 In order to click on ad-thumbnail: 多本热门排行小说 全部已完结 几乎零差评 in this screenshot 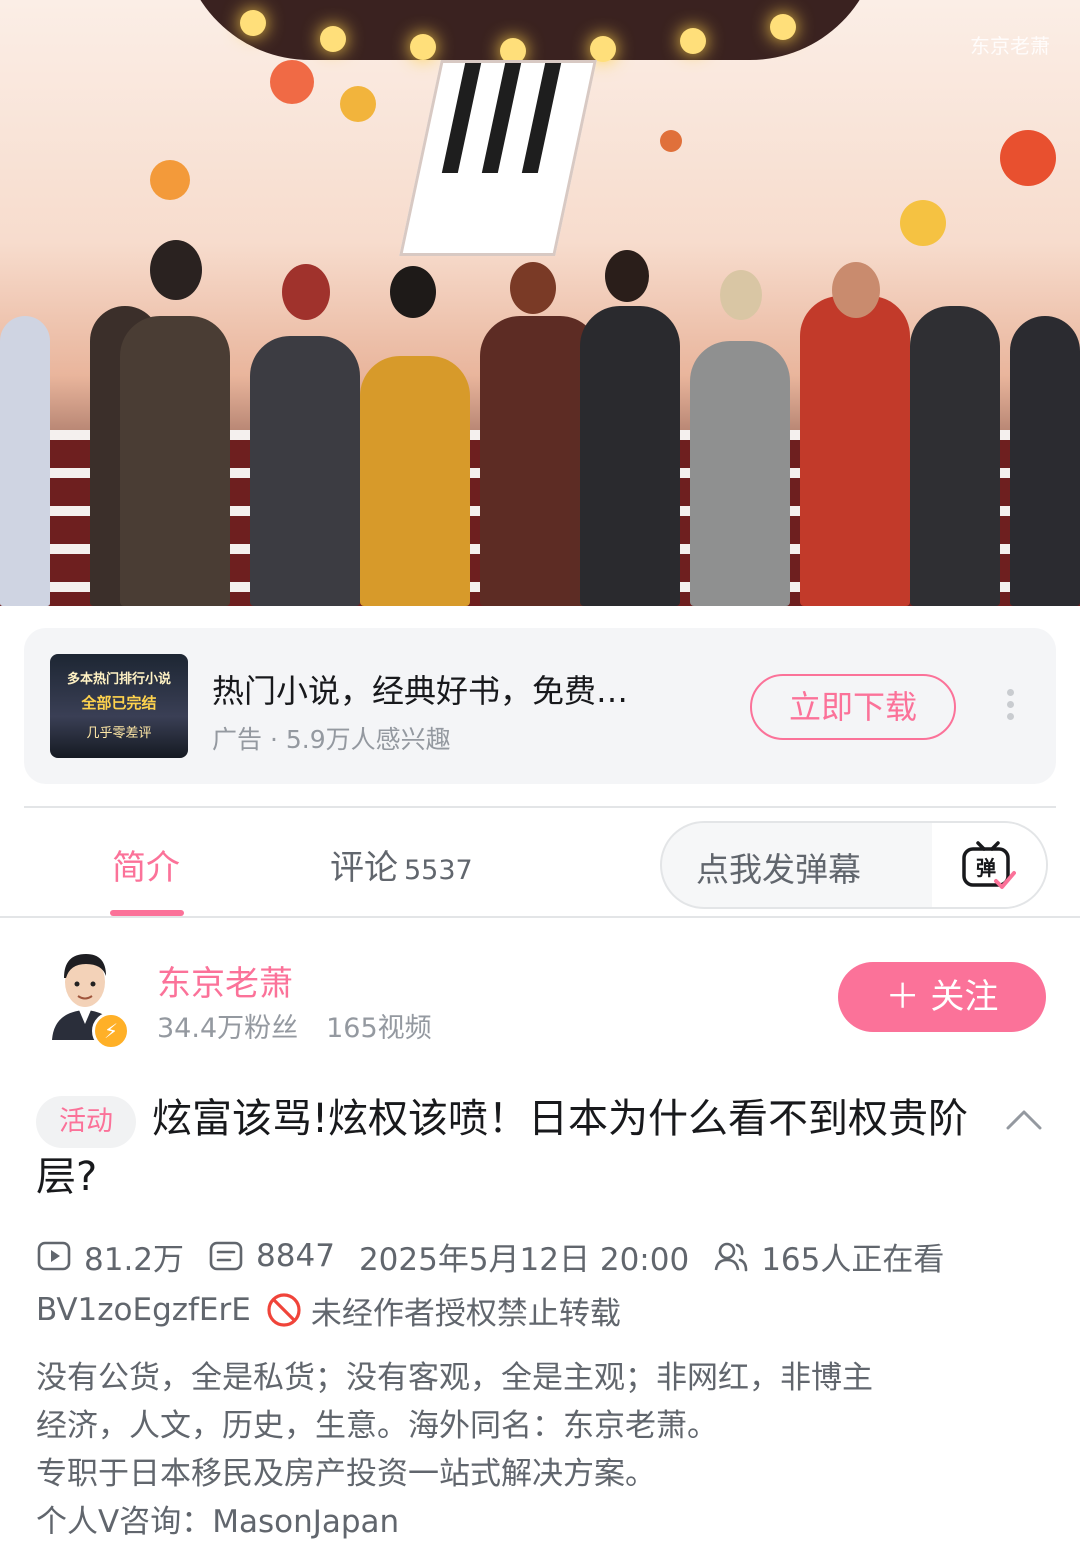, I will do `click(119, 706)`.